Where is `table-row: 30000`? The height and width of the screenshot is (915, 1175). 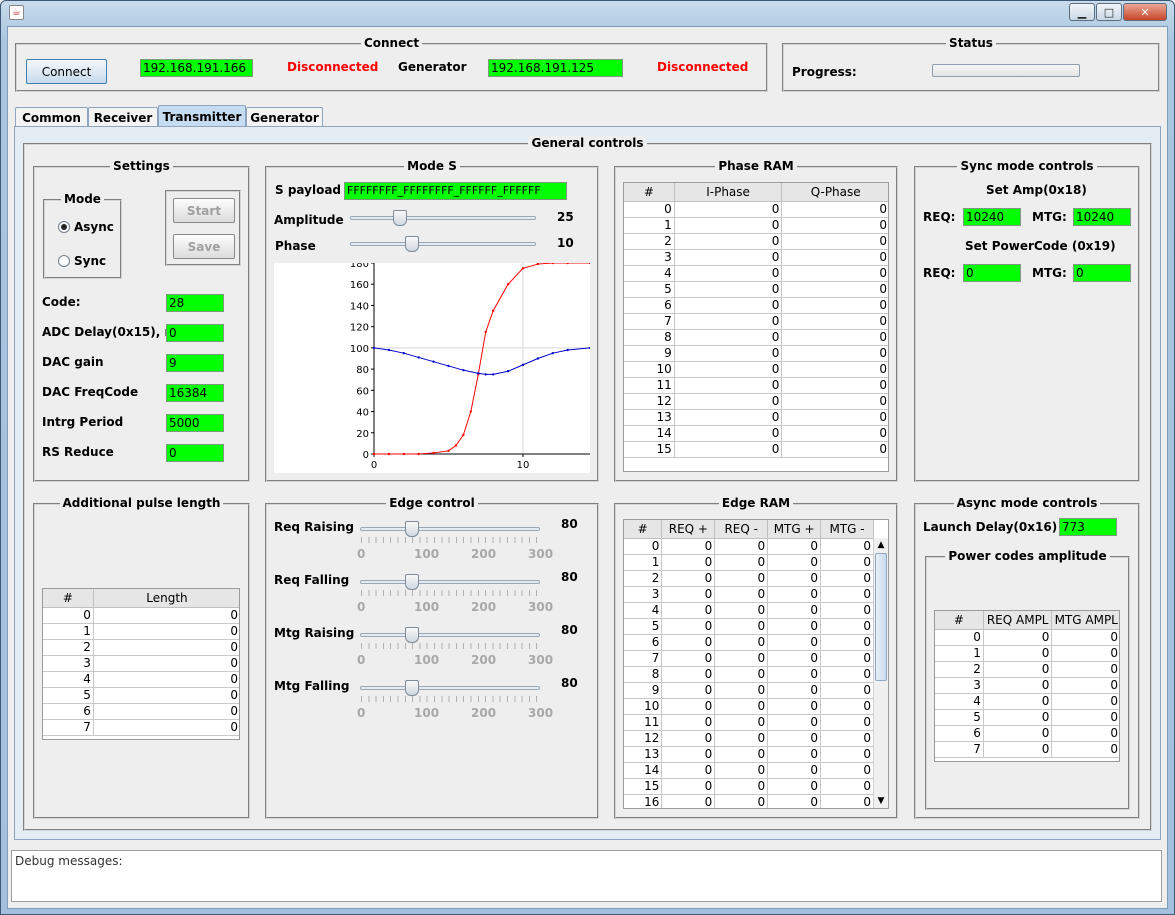
table-row: 30000 is located at coordinates (749, 594).